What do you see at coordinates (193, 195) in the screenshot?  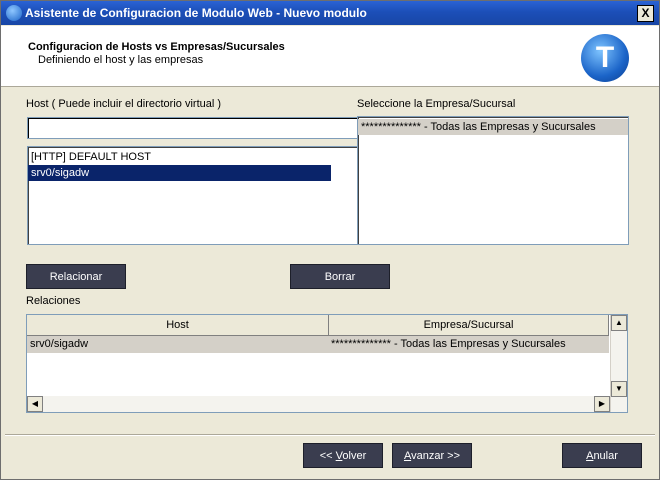 I see `host-list: [HTTP] DEFAULT HOST srv0/sigadw` at bounding box center [193, 195].